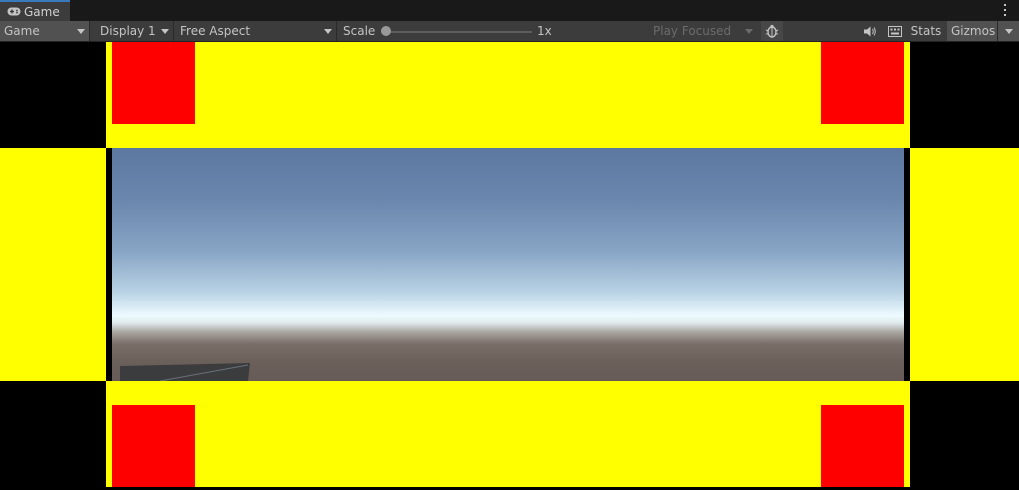  What do you see at coordinates (22, 31) in the screenshot?
I see `view-dropdown-label: Game` at bounding box center [22, 31].